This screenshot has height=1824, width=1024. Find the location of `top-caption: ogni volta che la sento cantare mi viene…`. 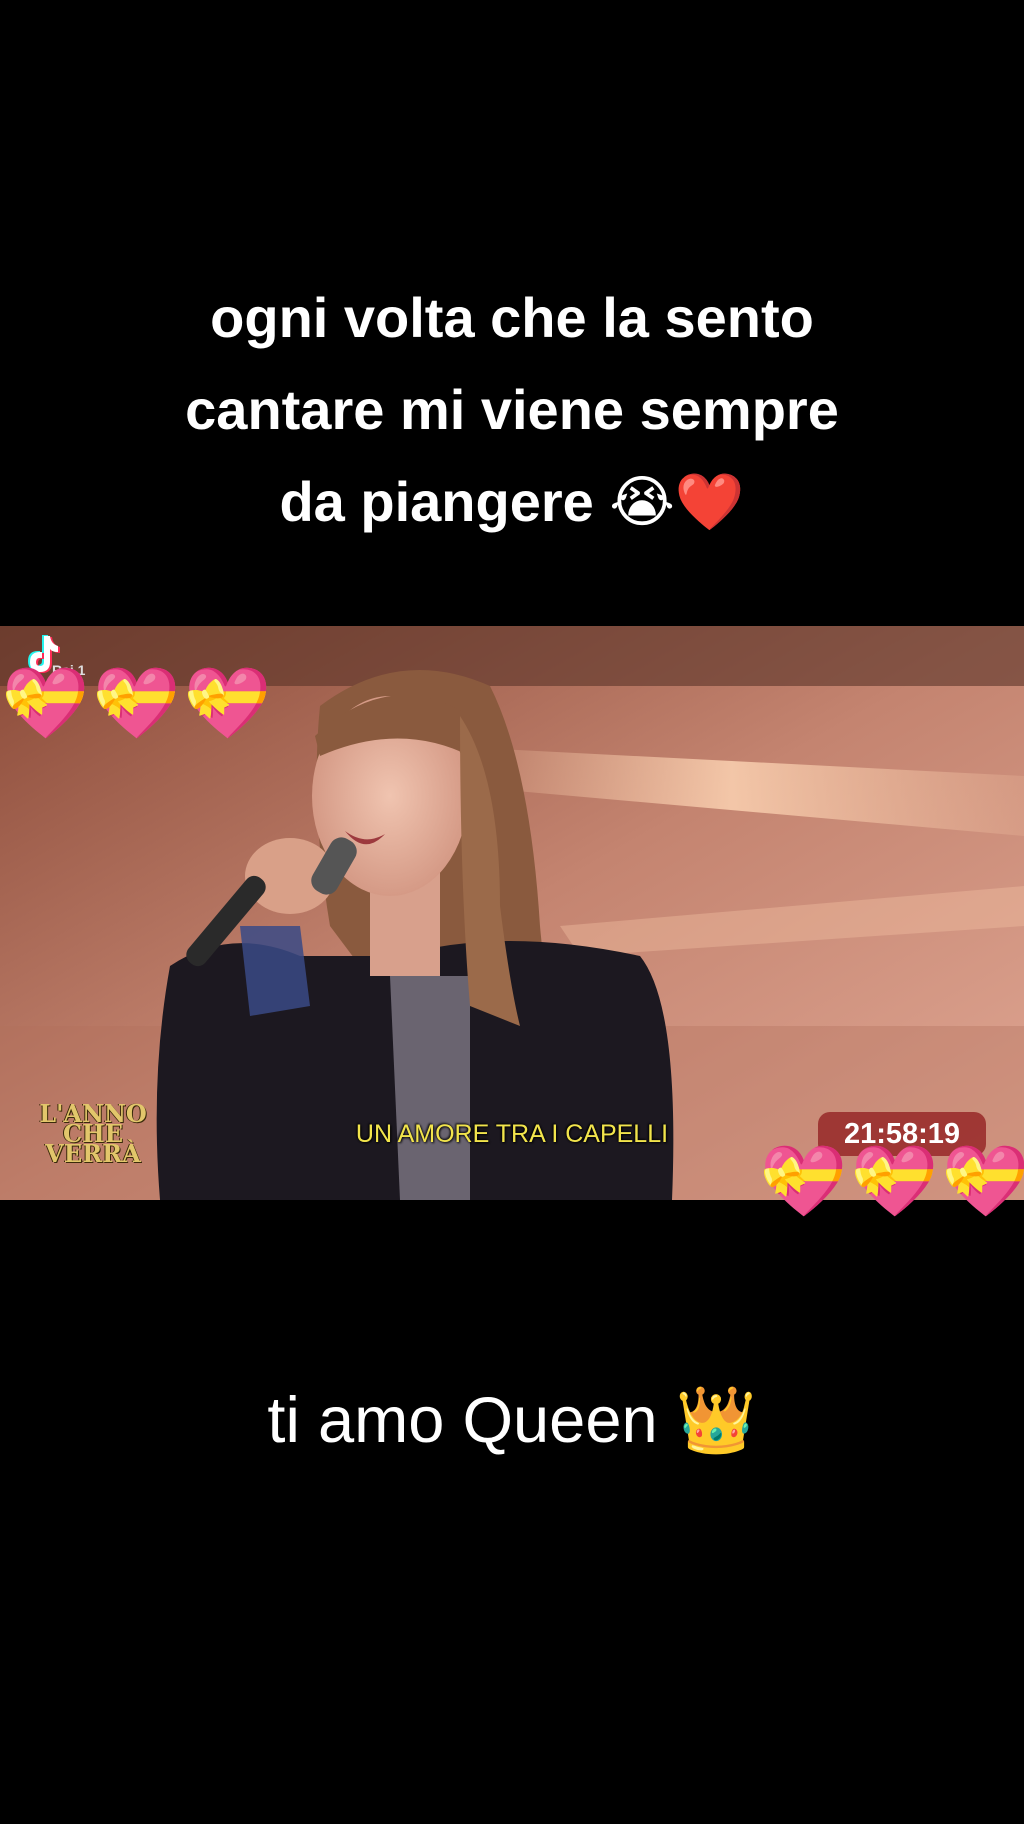

top-caption: ogni volta che la sento cantare mi viene… is located at coordinates (512, 410).